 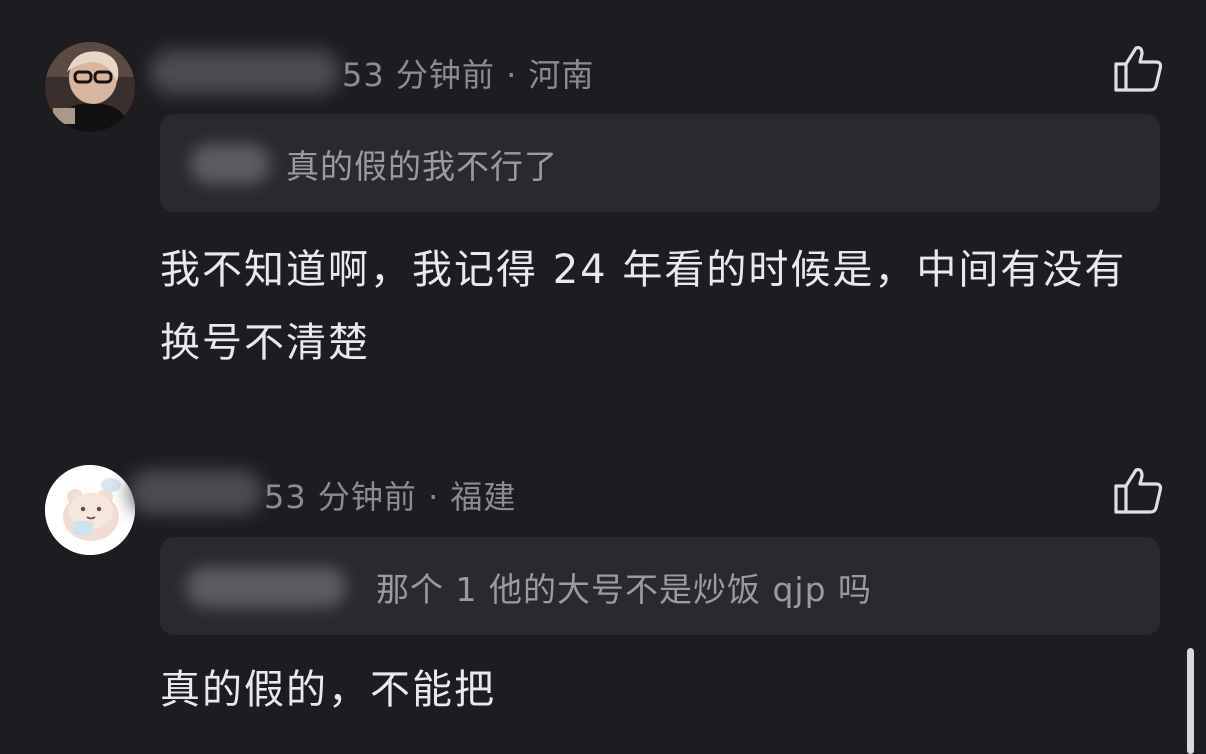 I want to click on quoted-text: 真的假的我不行了, so click(x=422, y=166).